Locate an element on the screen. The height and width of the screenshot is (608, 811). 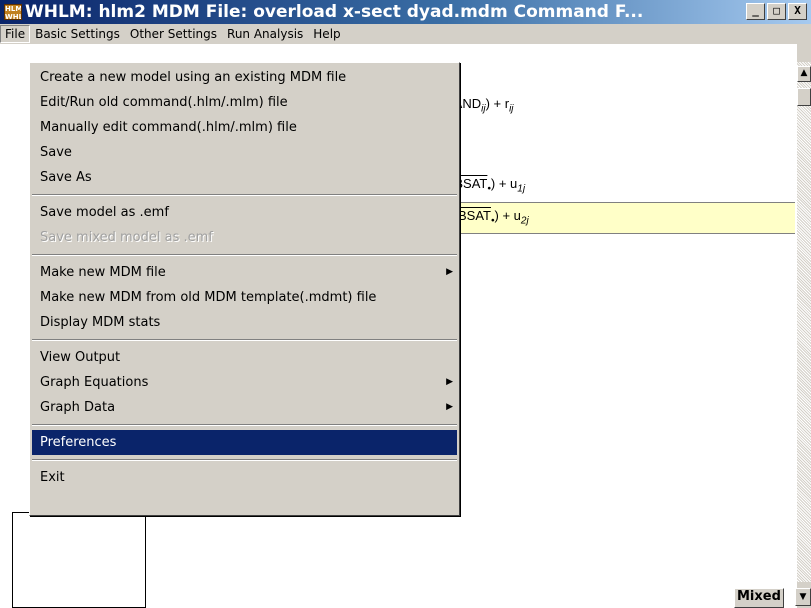
menu-basic-settings: Basic Settings is located at coordinates (77, 34).